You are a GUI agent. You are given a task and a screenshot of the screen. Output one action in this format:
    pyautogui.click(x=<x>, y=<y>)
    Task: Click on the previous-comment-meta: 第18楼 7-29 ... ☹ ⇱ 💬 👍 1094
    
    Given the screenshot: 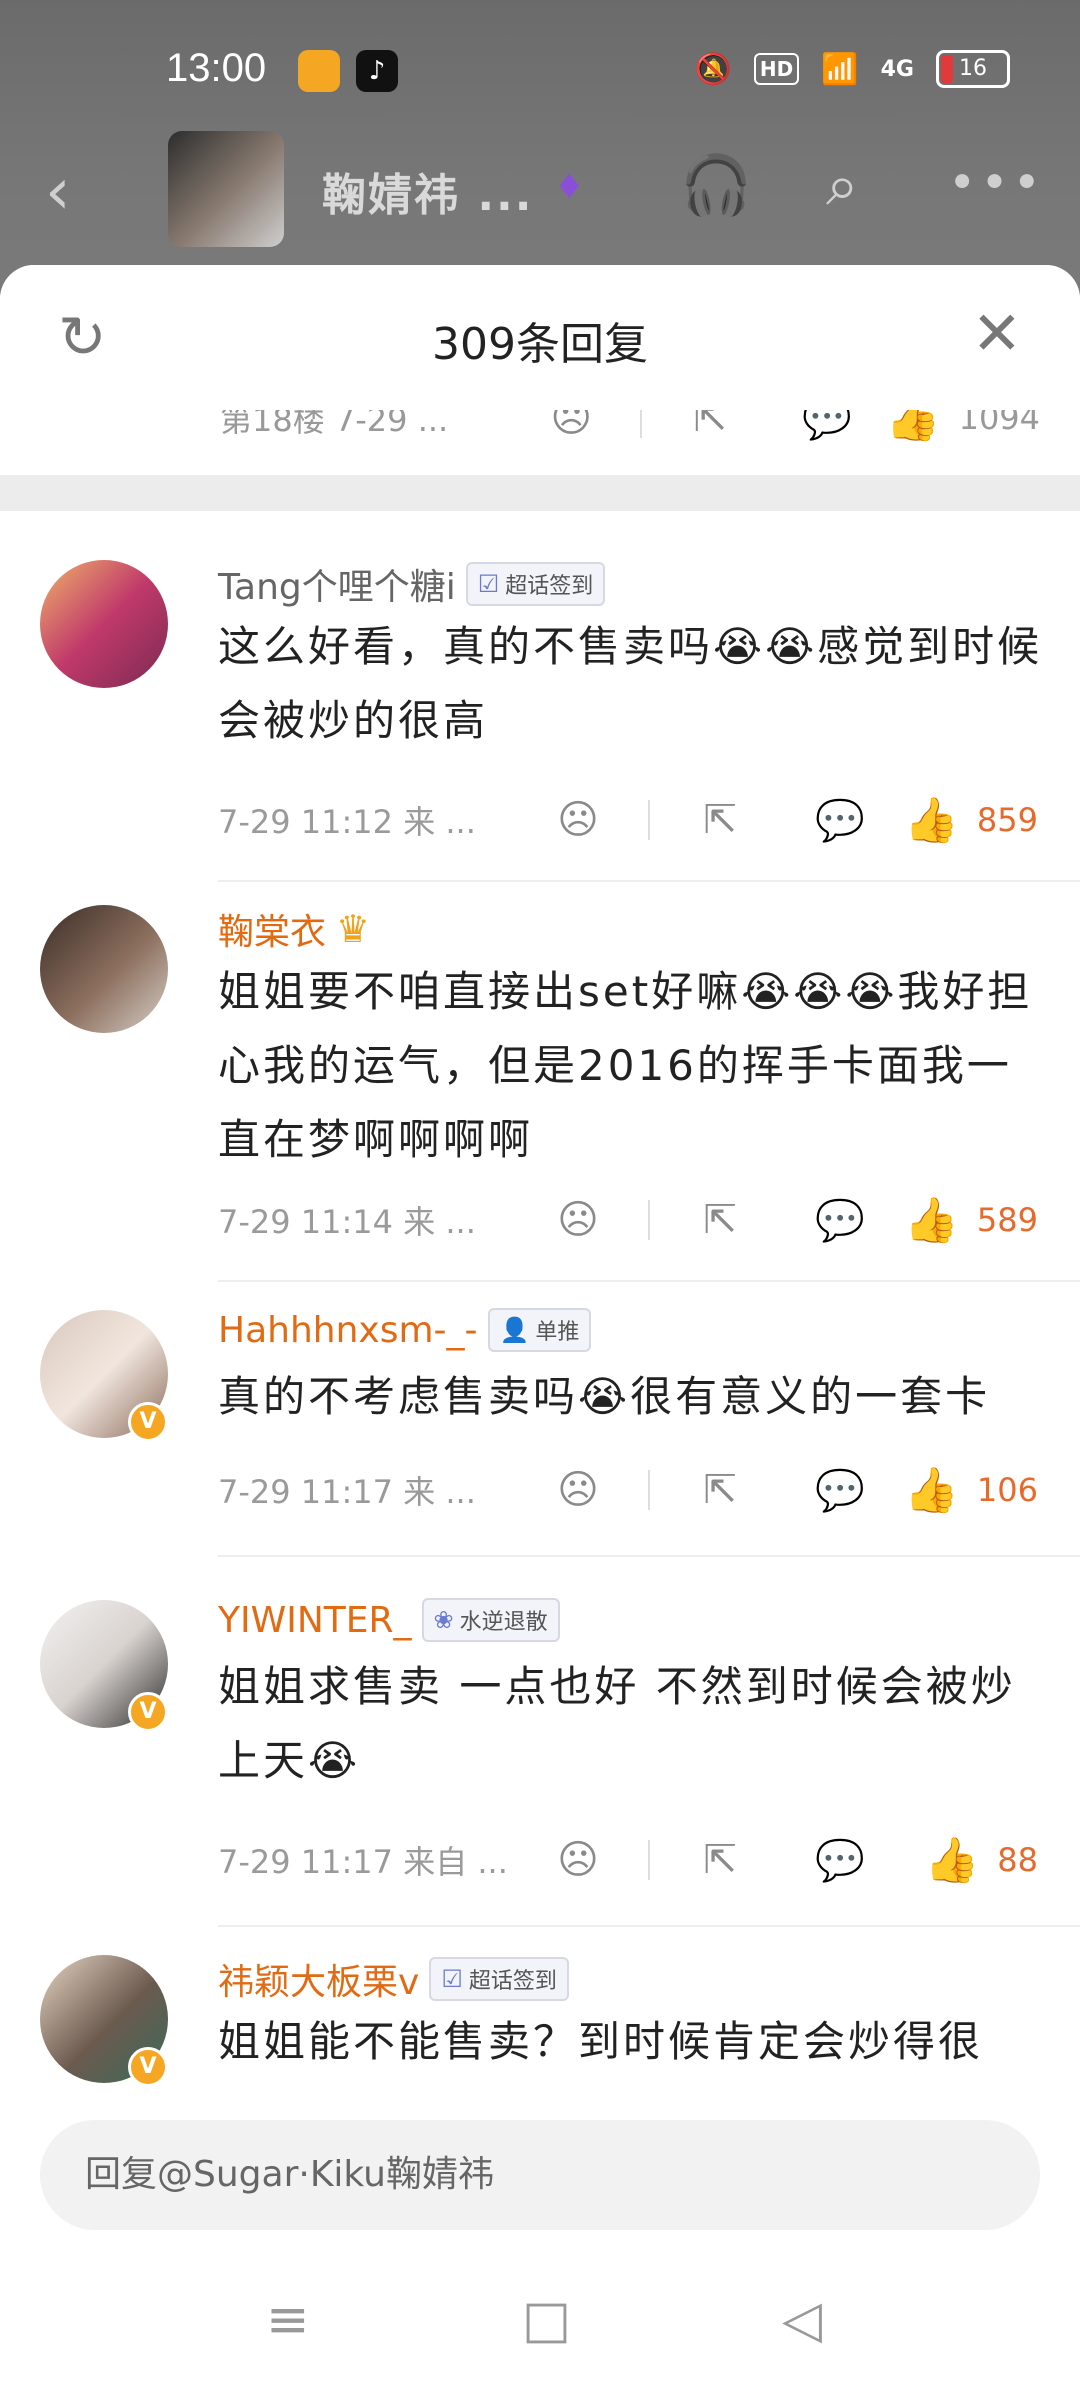 What is the action you would take?
    pyautogui.click(x=540, y=440)
    